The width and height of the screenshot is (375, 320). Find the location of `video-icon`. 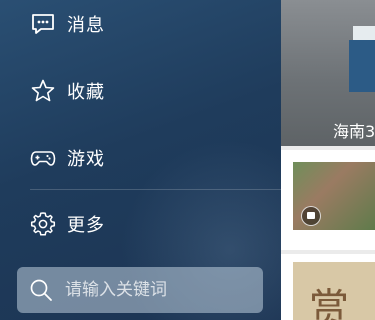

video-icon is located at coordinates (311, 216).